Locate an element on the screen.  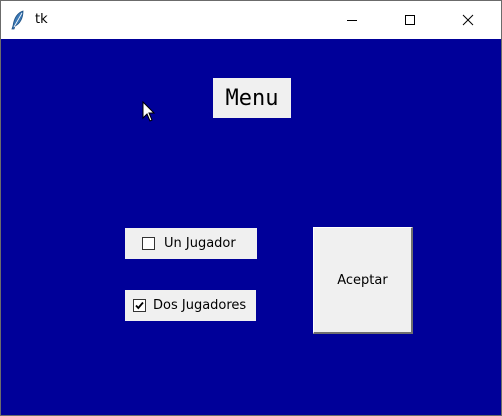
option-dos-jugadores: Dos Jugadores is located at coordinates (190, 305).